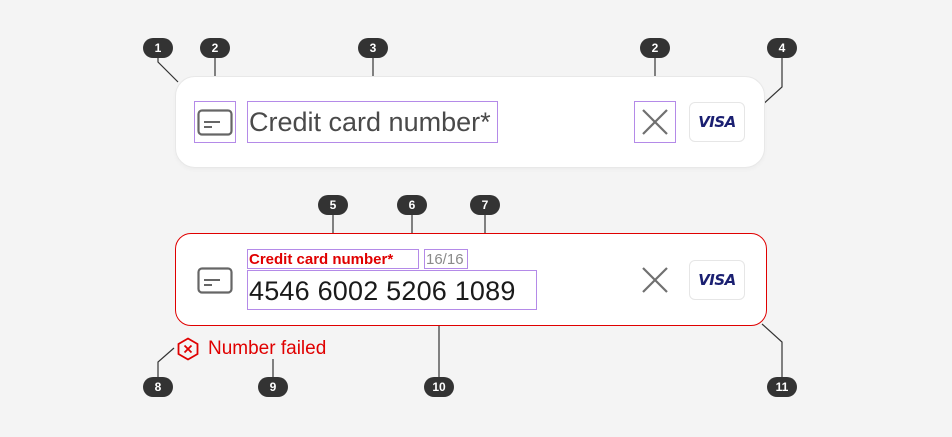  What do you see at coordinates (273, 387) in the screenshot?
I see `callout-marker: 9` at bounding box center [273, 387].